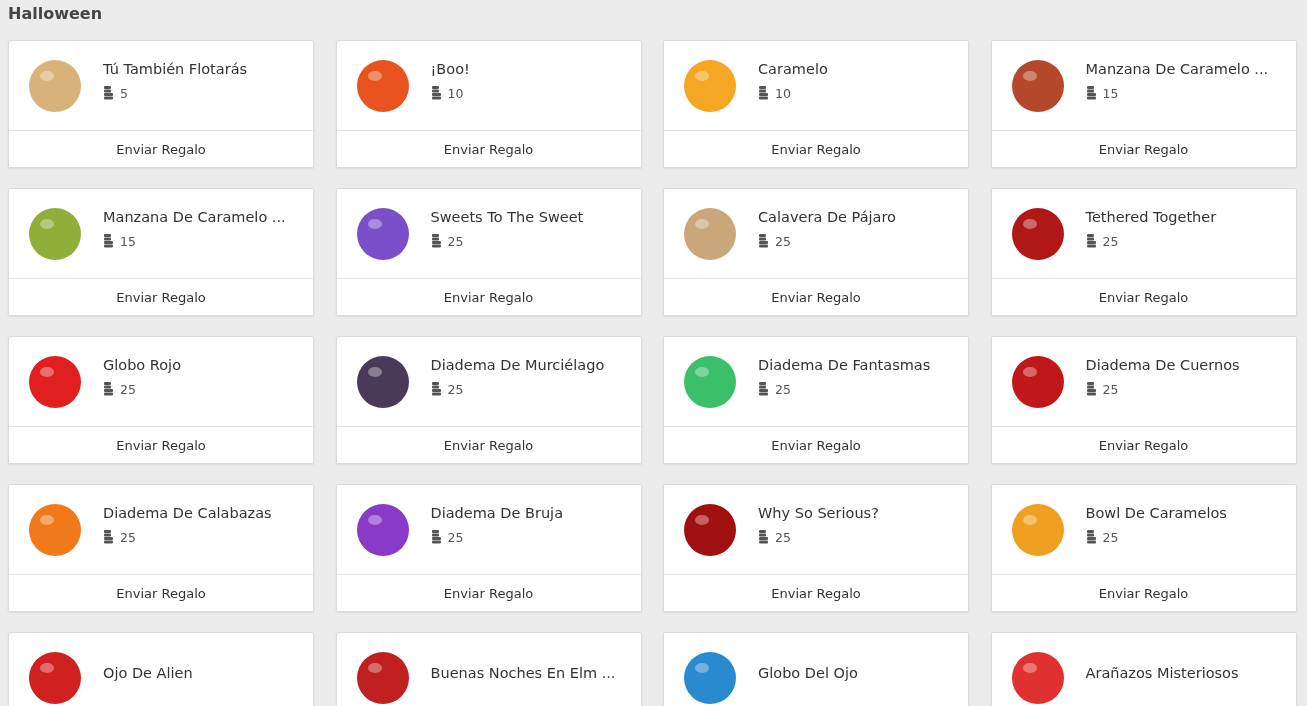 The image size is (1307, 706). I want to click on gift-name: Ojo De Alien, so click(148, 672).